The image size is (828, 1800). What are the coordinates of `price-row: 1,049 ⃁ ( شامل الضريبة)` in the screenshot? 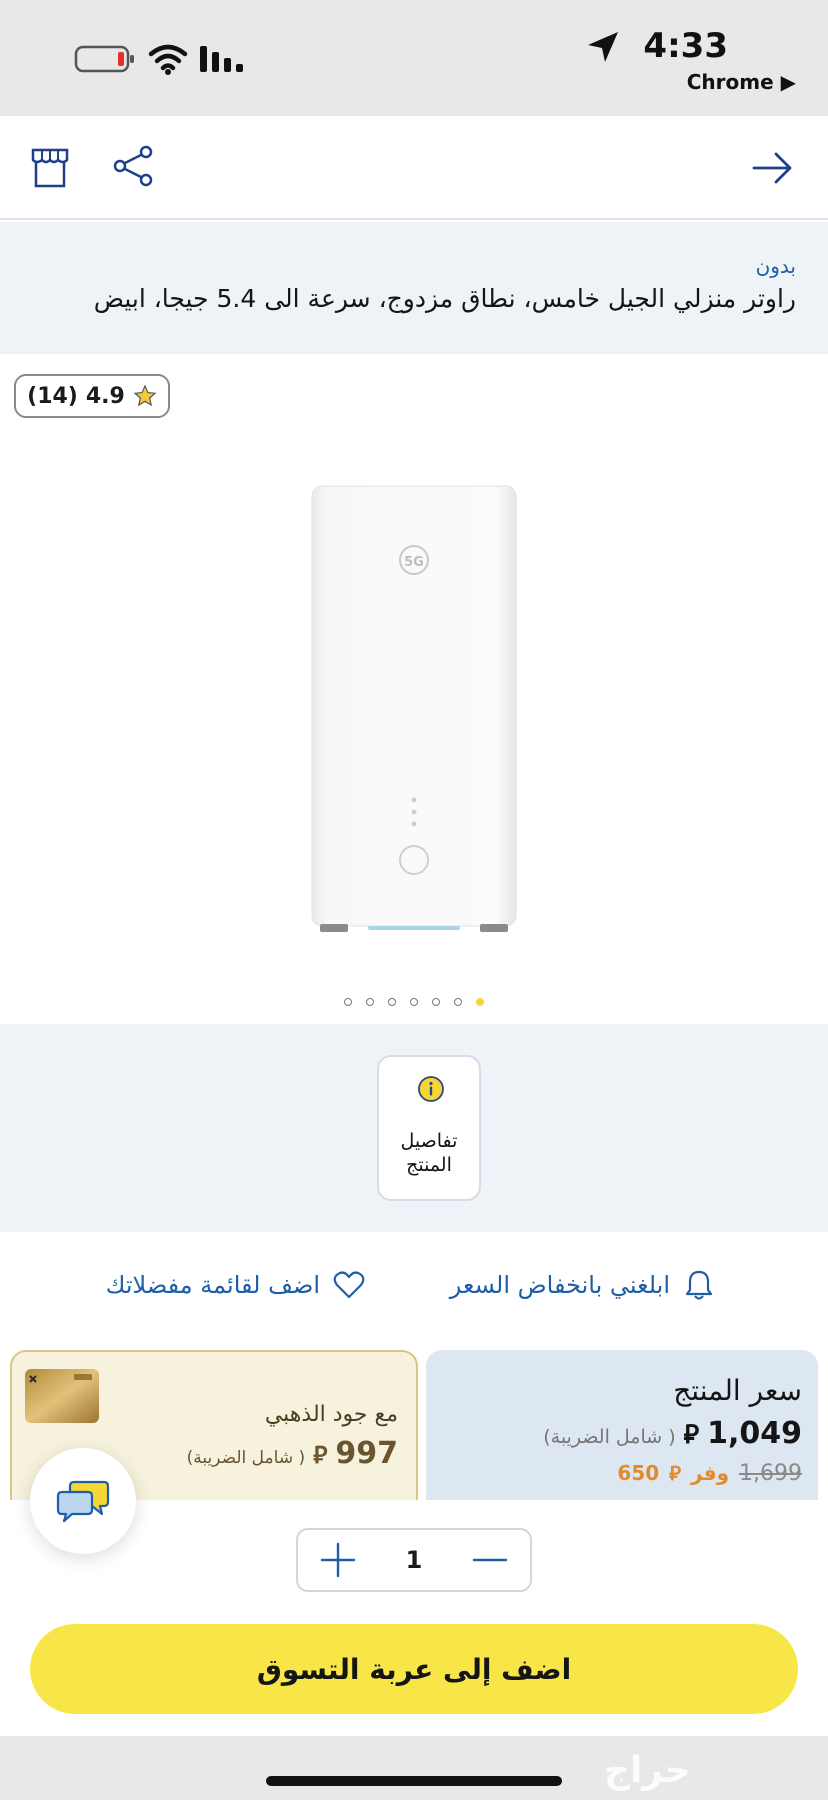 It's located at (672, 1433).